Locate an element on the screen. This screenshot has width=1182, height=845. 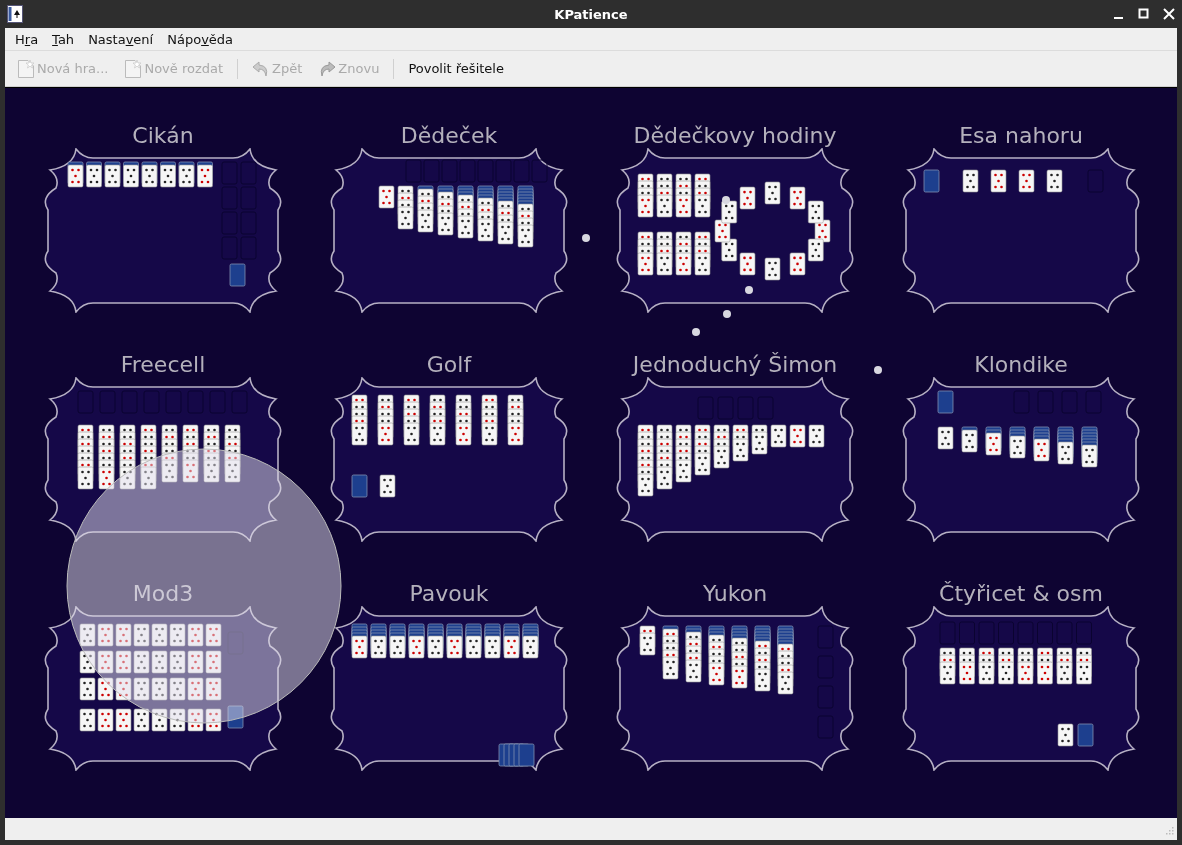
game-title: Esa nahoru is located at coordinates (1021, 136).